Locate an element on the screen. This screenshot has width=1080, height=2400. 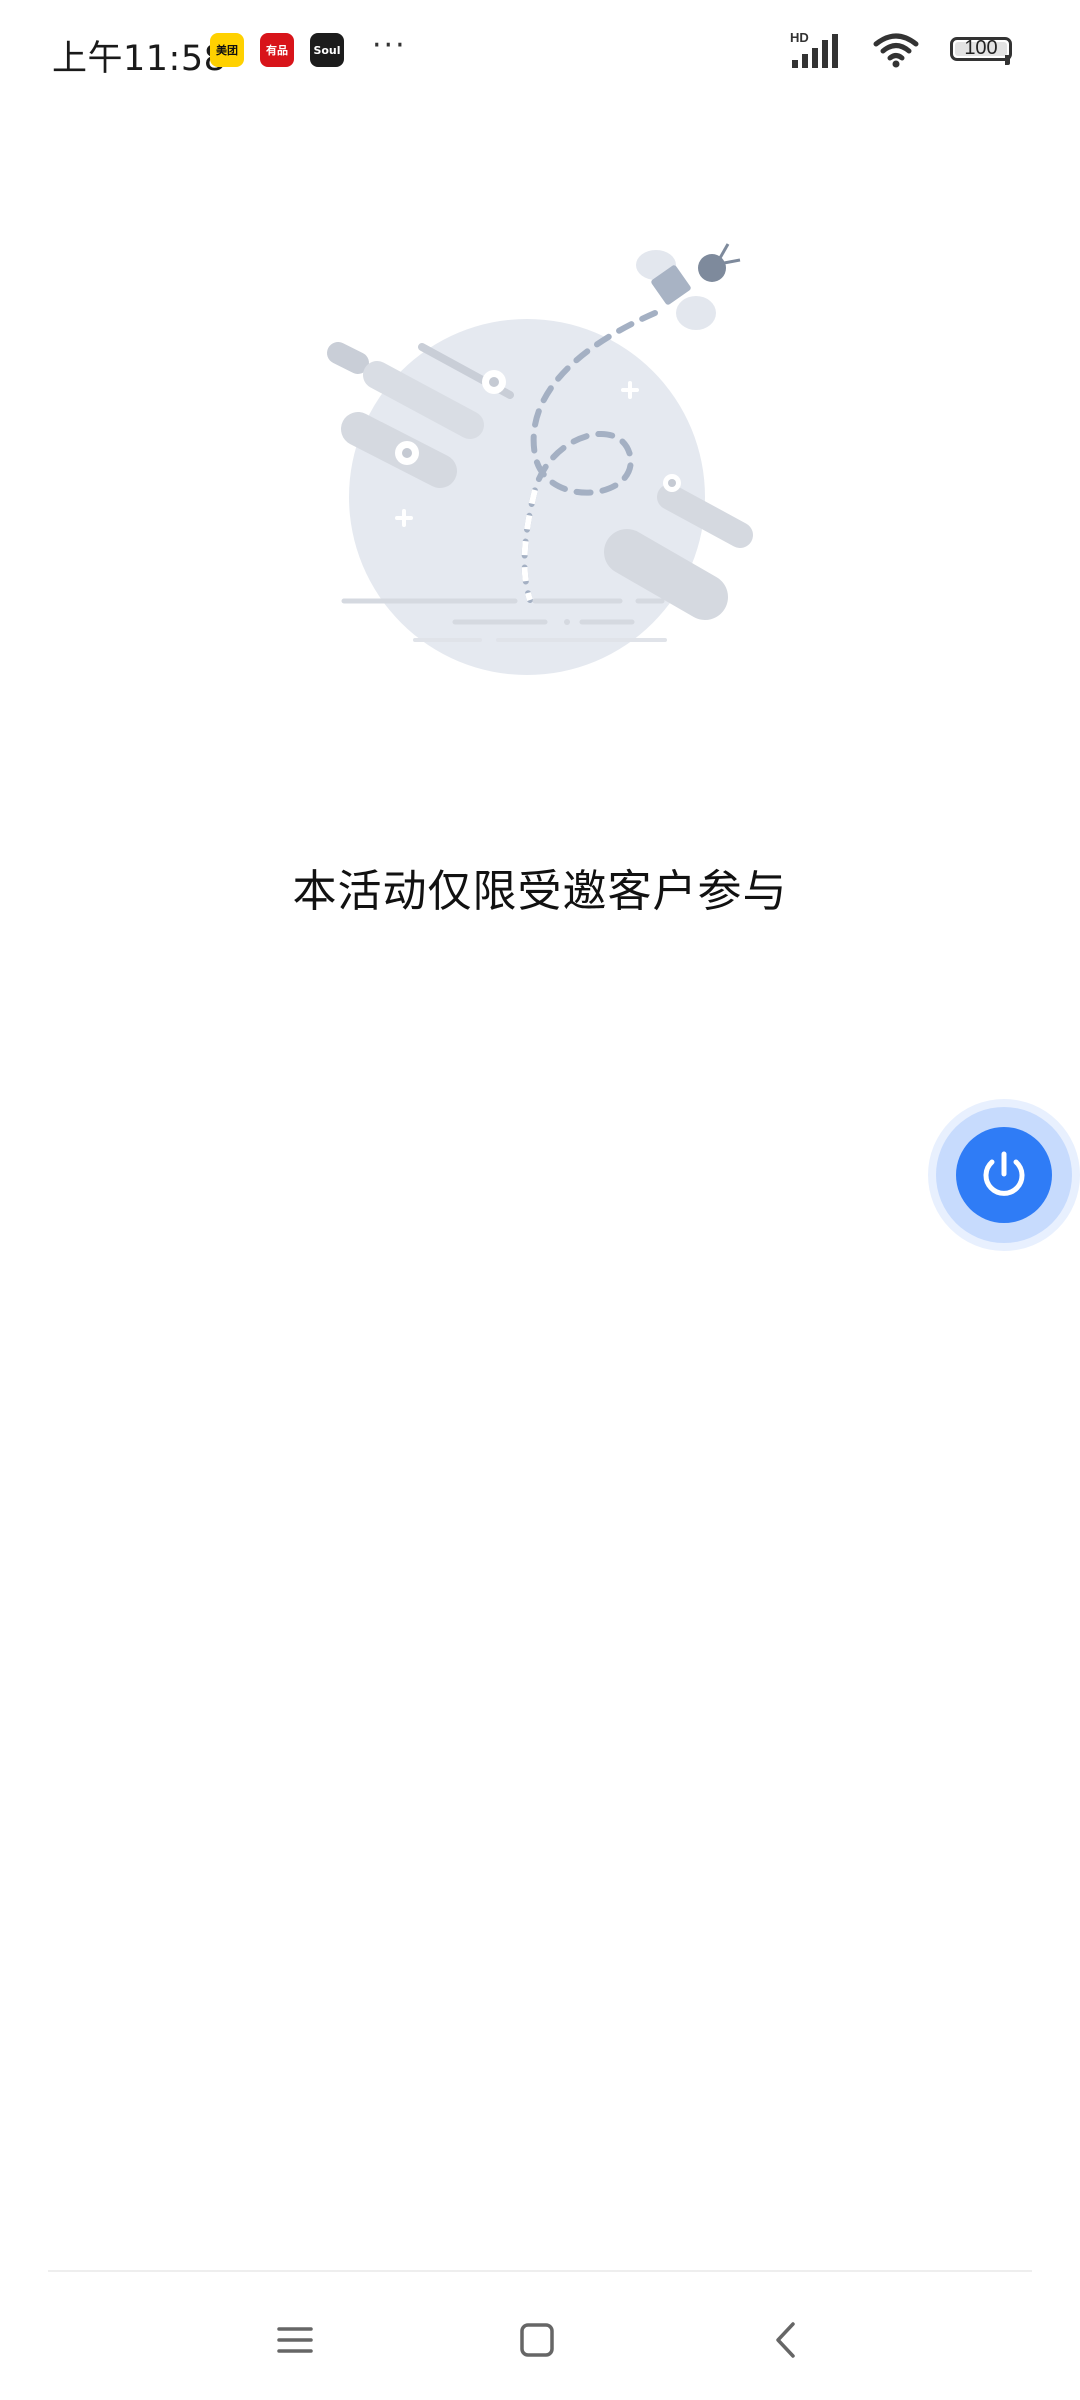
floating-power-button-ring is located at coordinates (1004, 1175).